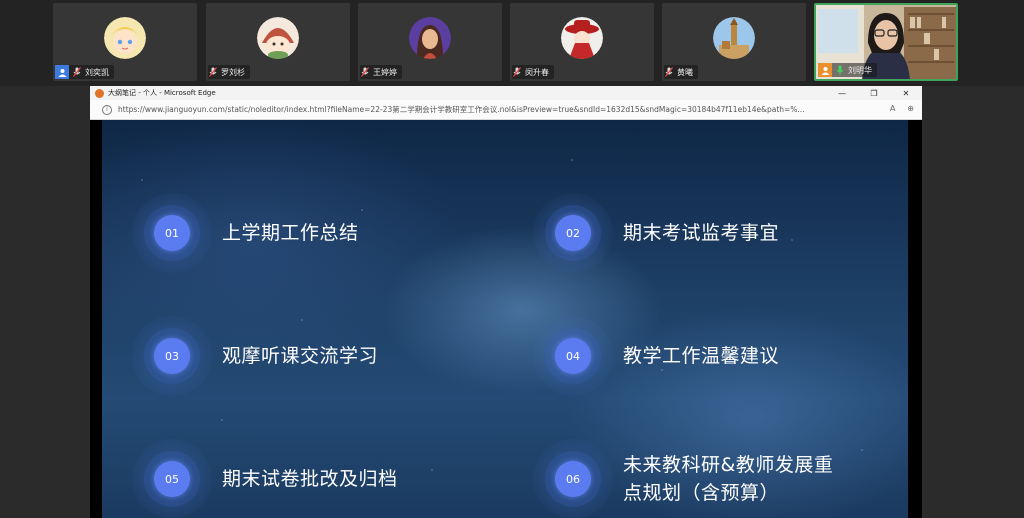  Describe the element at coordinates (290, 233) in the screenshot. I see `item-label: 上学期工作总结` at that location.